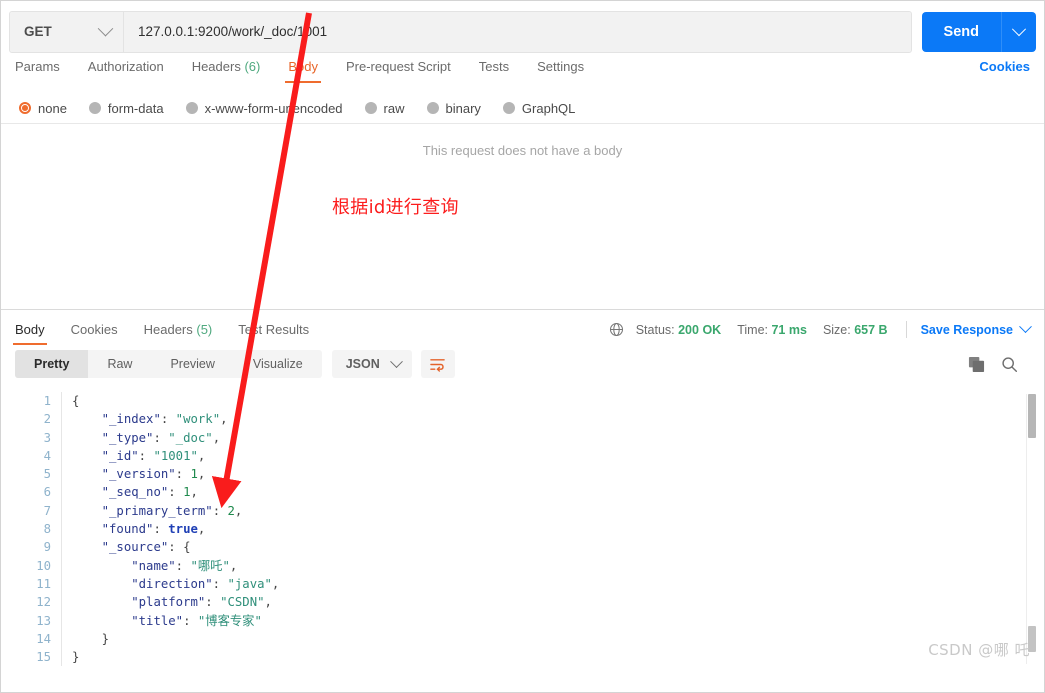 Image resolution: width=1045 pixels, height=693 pixels. Describe the element at coordinates (119, 364) in the screenshot. I see `view-mode-raw: Raw` at that location.